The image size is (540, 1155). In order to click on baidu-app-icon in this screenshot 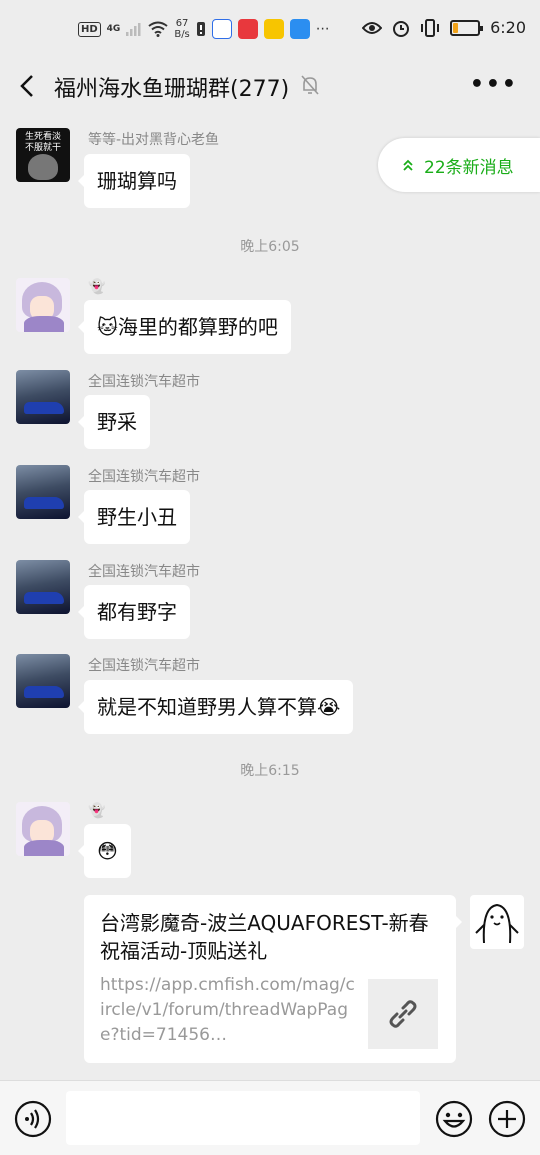, I will do `click(221, 29)`.